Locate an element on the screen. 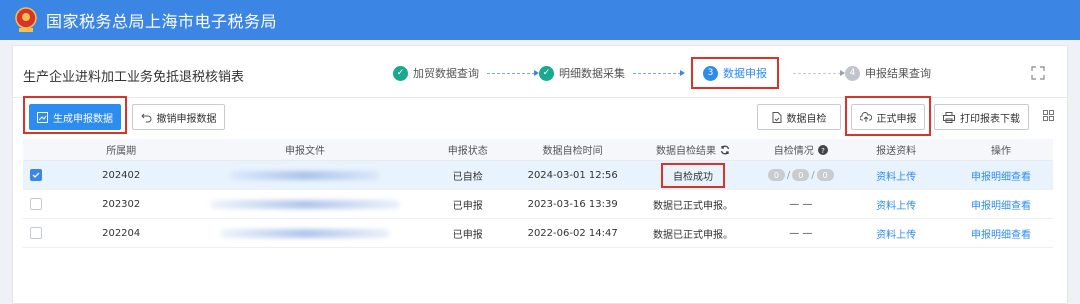 Image resolution: width=1080 pixels, height=304 pixels. step-progress: ✓ 加贸数据查询 ✓ 明细数据采集 3 数据申报 4 申报结果查询 is located at coordinates (662, 73).